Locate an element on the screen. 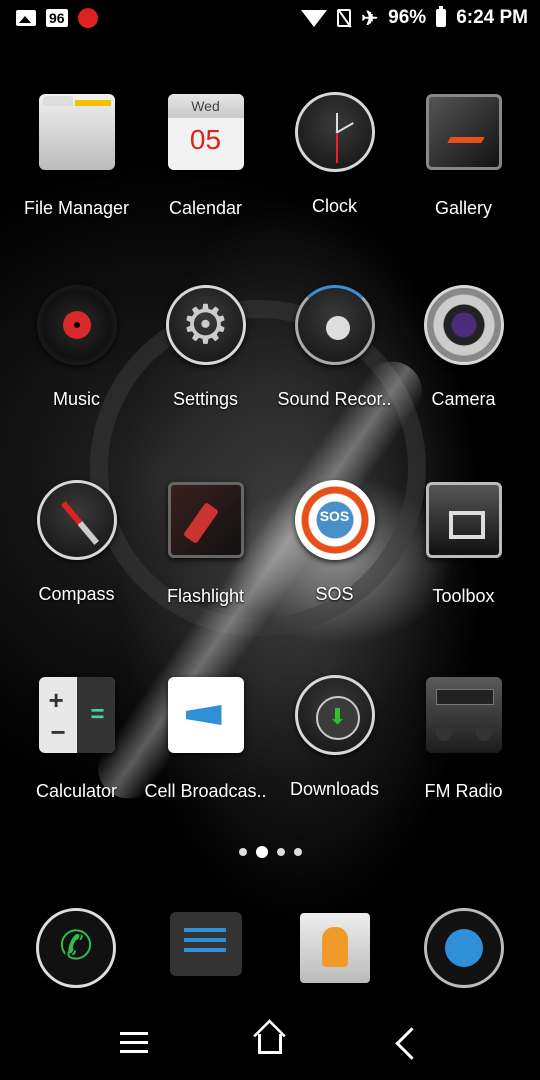 This screenshot has height=1080, width=540. navigation-bar is located at coordinates (270, 1045).